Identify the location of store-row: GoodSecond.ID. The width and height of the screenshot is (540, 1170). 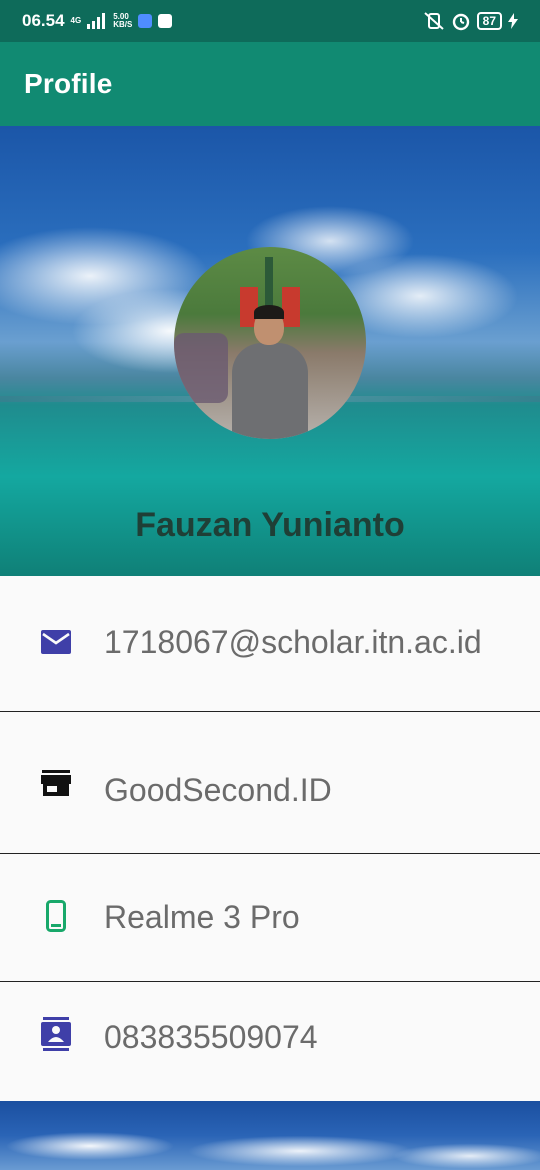
(270, 782).